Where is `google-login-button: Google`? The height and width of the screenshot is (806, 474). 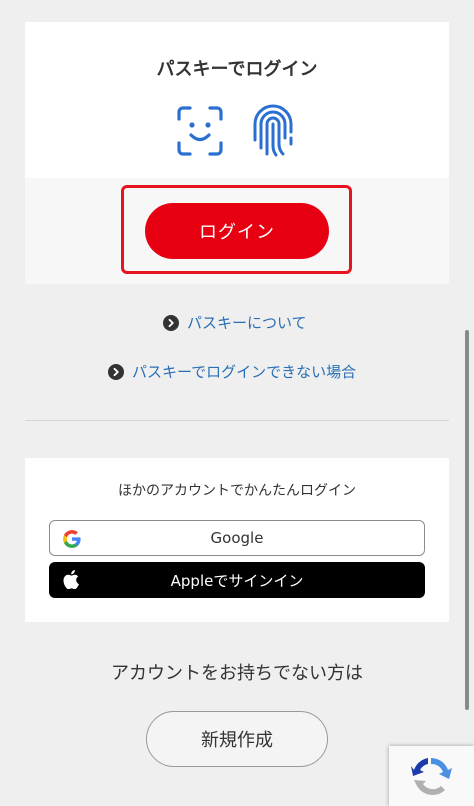
google-login-button: Google is located at coordinates (237, 538).